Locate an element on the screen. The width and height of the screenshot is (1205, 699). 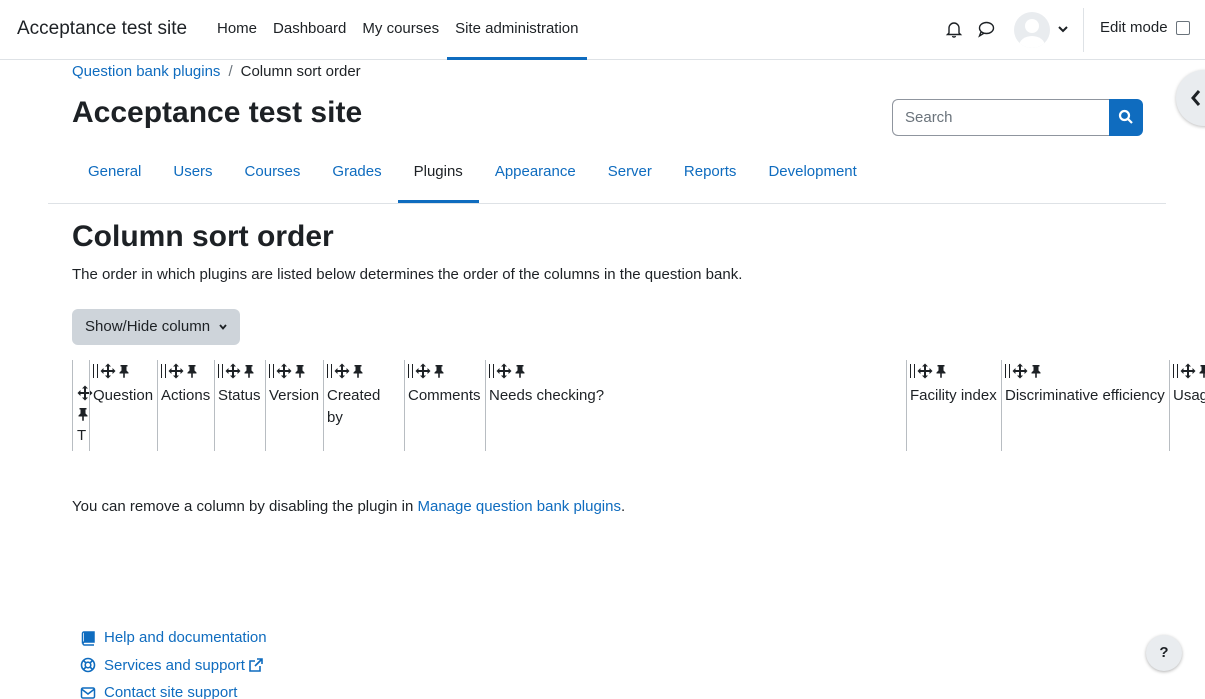
footer-help-label: Help and documentation is located at coordinates (185, 638).